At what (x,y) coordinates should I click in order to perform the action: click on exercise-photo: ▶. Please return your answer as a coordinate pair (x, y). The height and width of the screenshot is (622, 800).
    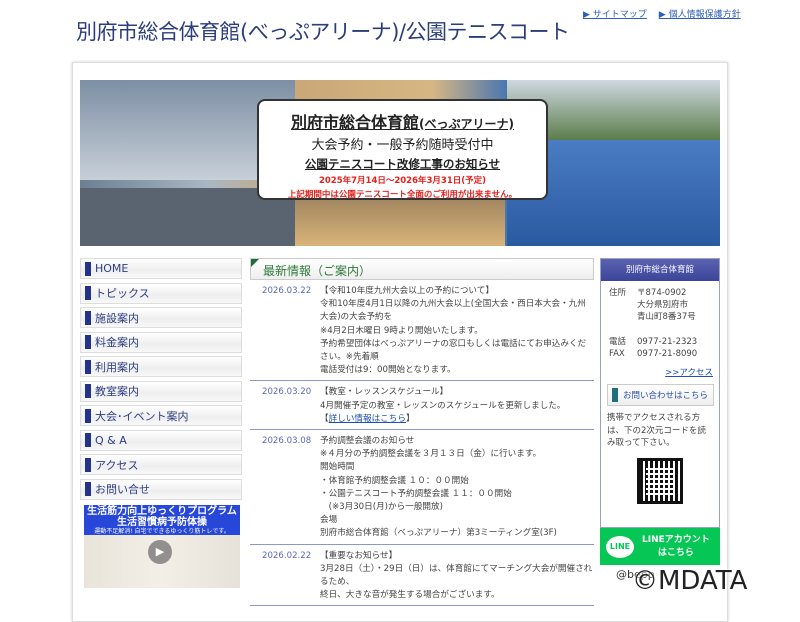
    Looking at the image, I should click on (162, 561).